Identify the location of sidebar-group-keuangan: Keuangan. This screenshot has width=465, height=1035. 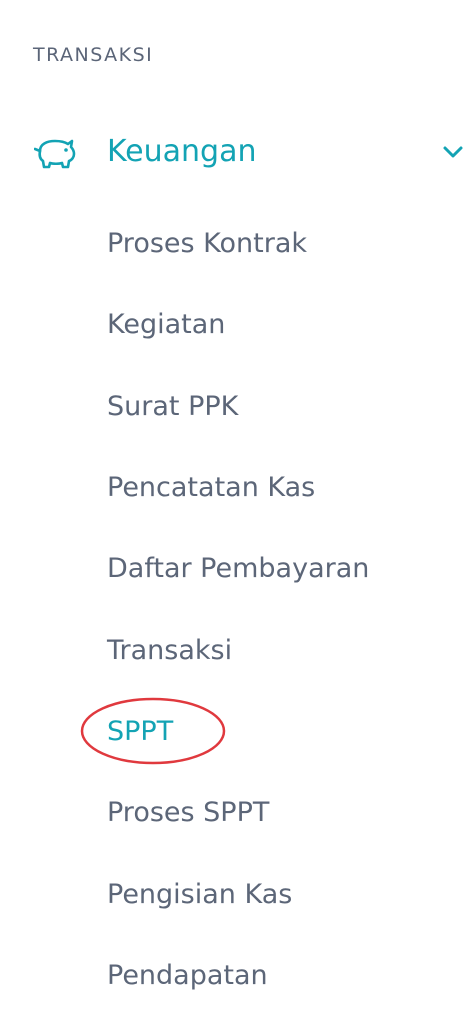
(232, 153).